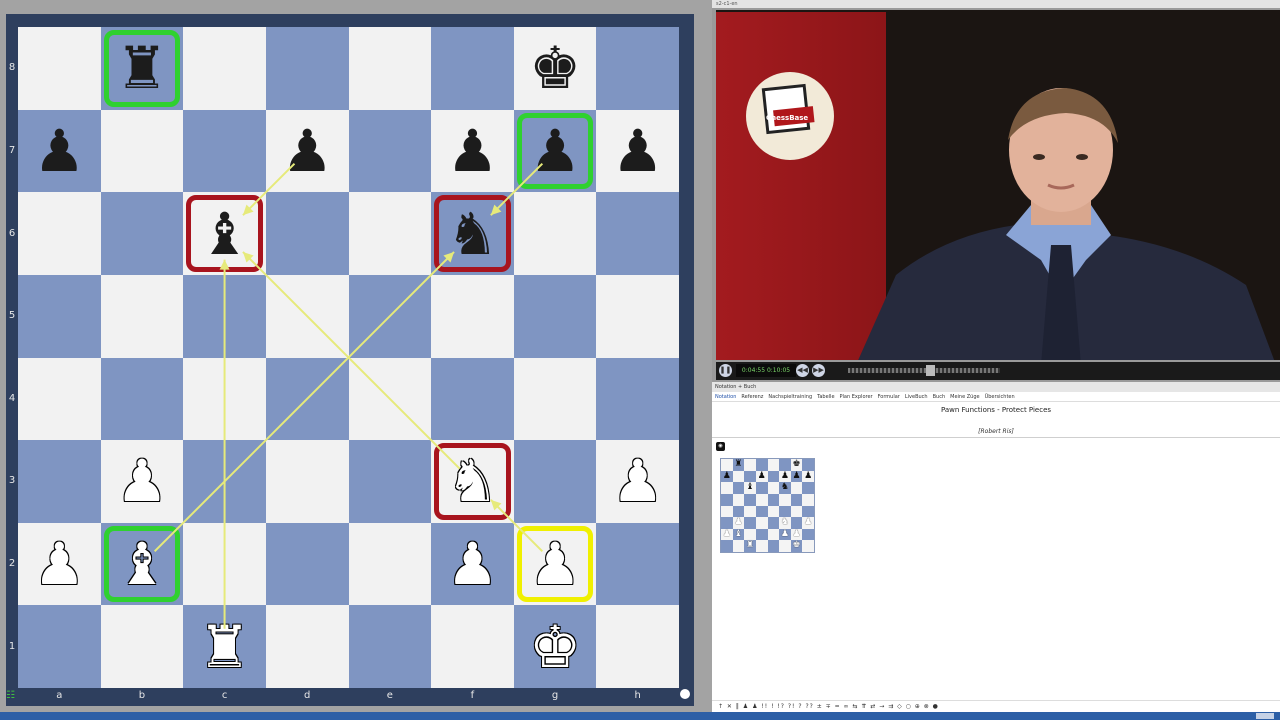 This screenshot has width=1280, height=720. Describe the element at coordinates (637, 399) in the screenshot. I see `square-h4` at that location.